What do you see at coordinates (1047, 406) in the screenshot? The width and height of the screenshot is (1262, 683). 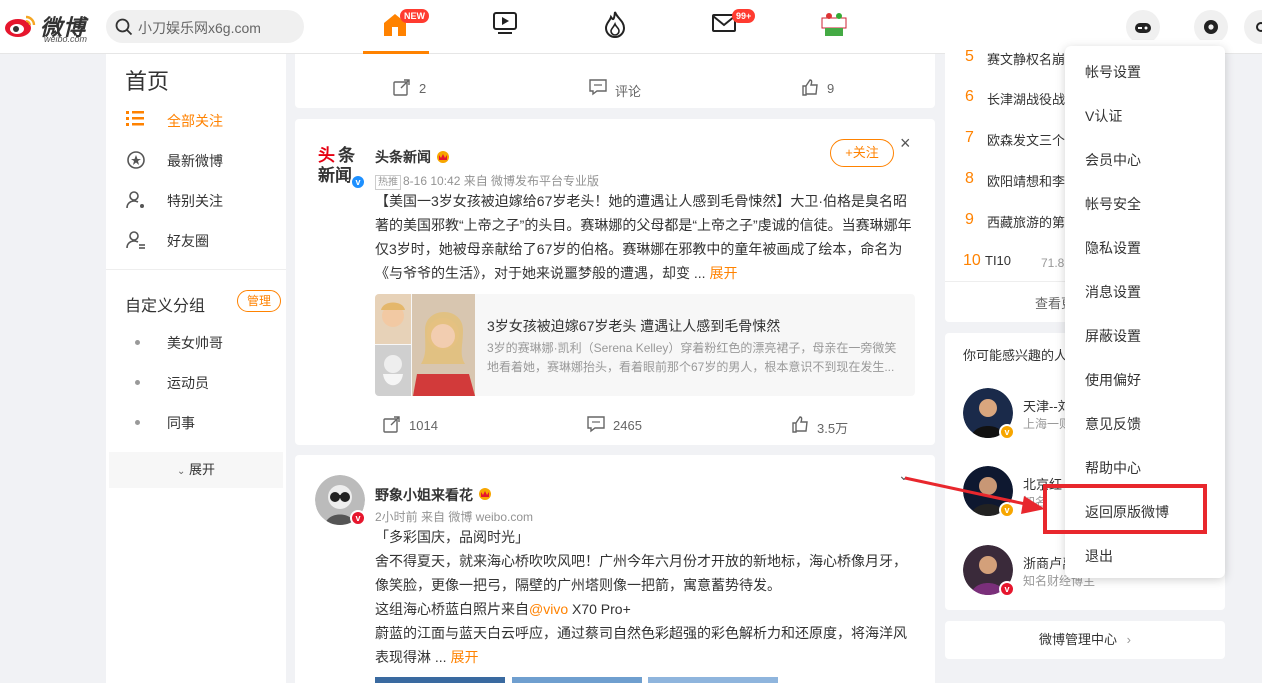 I see `suggested-user-name: 天津--刘` at bounding box center [1047, 406].